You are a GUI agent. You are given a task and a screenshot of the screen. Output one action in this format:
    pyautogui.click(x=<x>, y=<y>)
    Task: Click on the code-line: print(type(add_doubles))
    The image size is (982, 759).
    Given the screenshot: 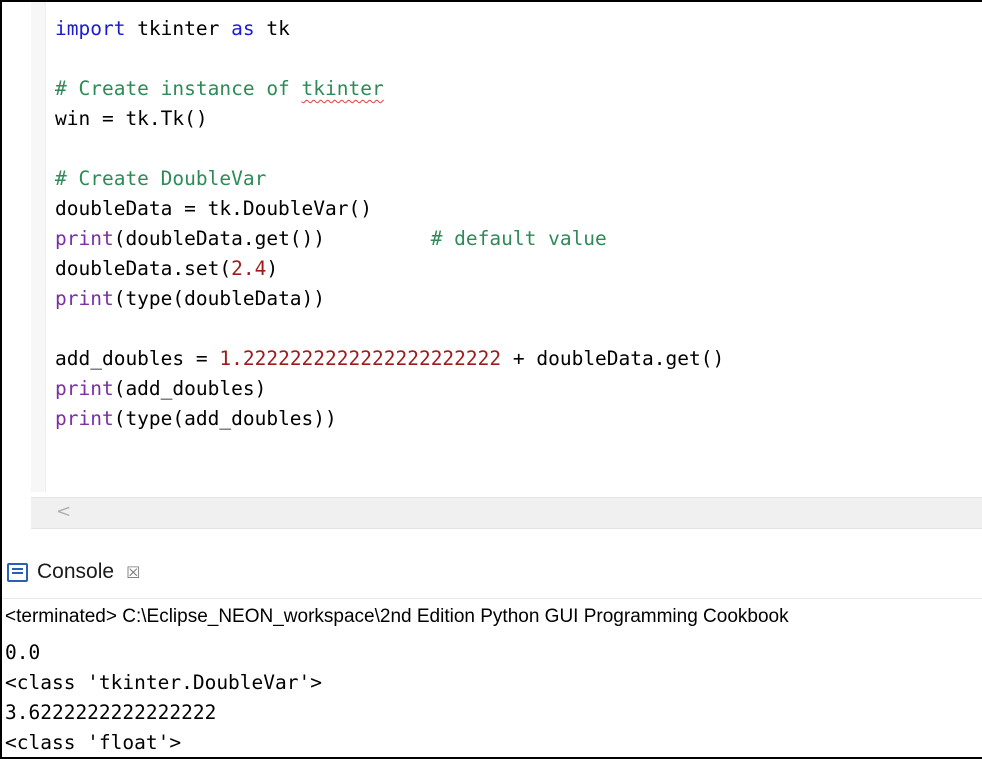 What is the action you would take?
    pyautogui.click(x=389, y=419)
    